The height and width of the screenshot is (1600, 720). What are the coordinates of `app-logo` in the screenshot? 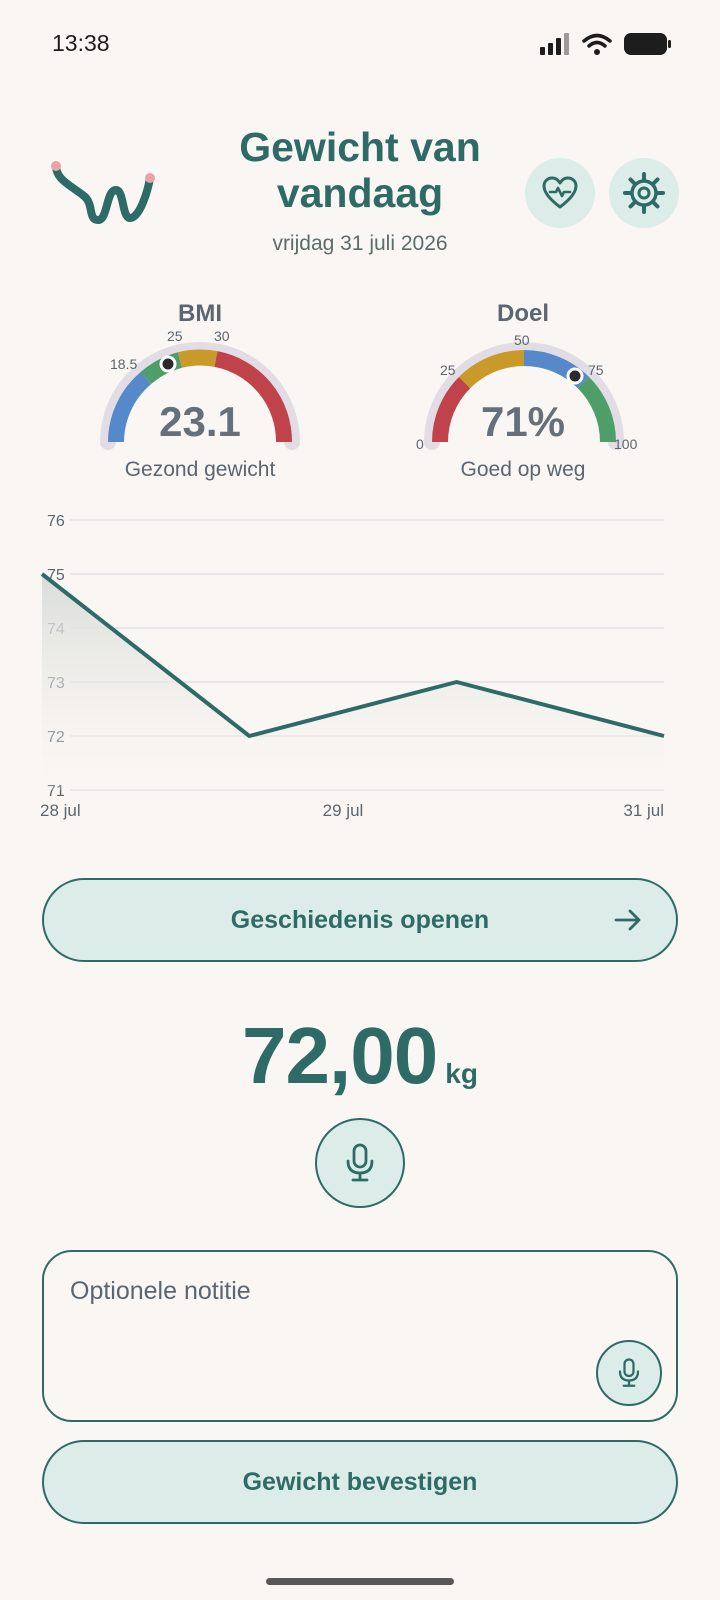 It's located at (103, 193).